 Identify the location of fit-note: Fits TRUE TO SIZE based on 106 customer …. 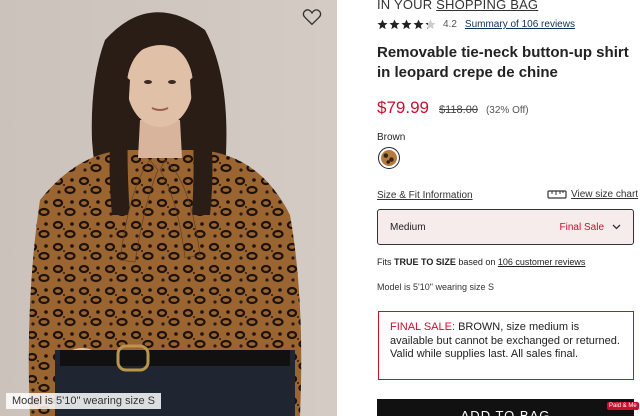
(481, 262).